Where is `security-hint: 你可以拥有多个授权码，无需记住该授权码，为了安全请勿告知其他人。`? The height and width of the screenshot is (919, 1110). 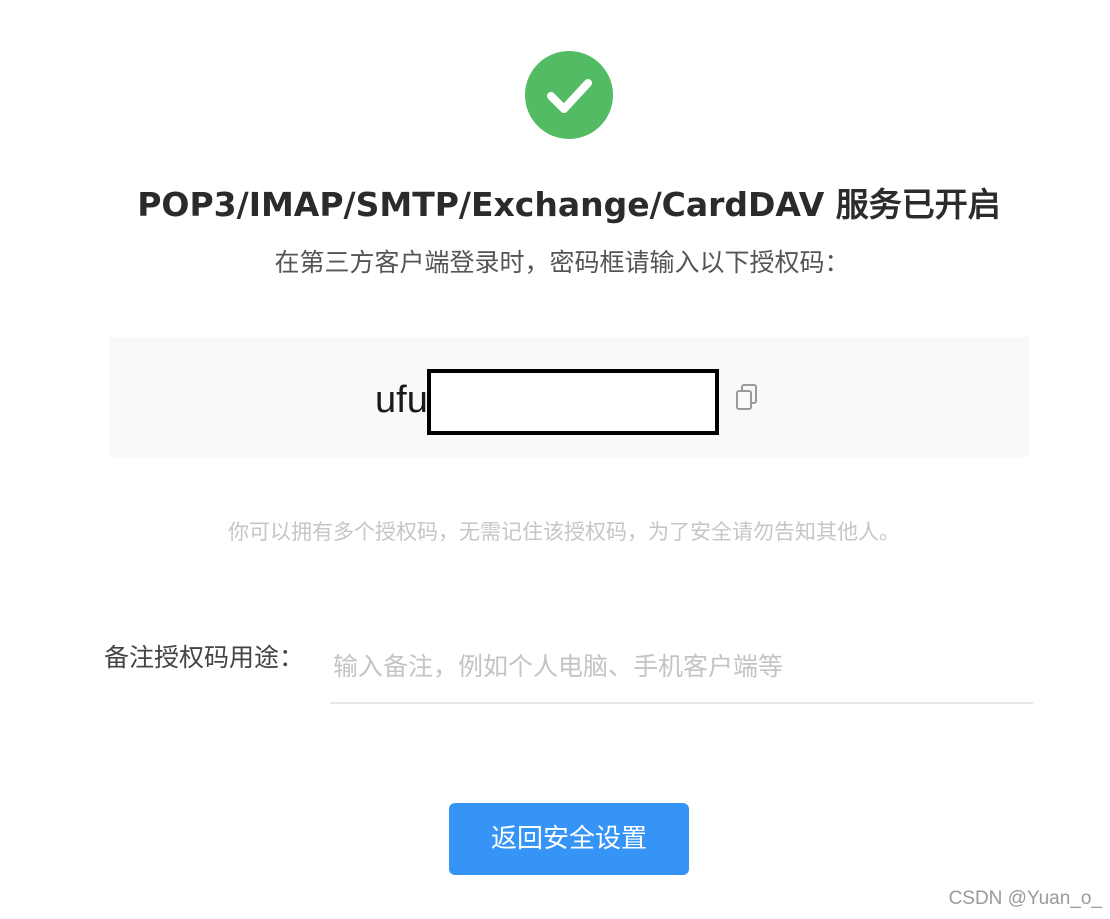 security-hint: 你可以拥有多个授权码，无需记住该授权码，为了安全请勿告知其他人。 is located at coordinates (564, 532).